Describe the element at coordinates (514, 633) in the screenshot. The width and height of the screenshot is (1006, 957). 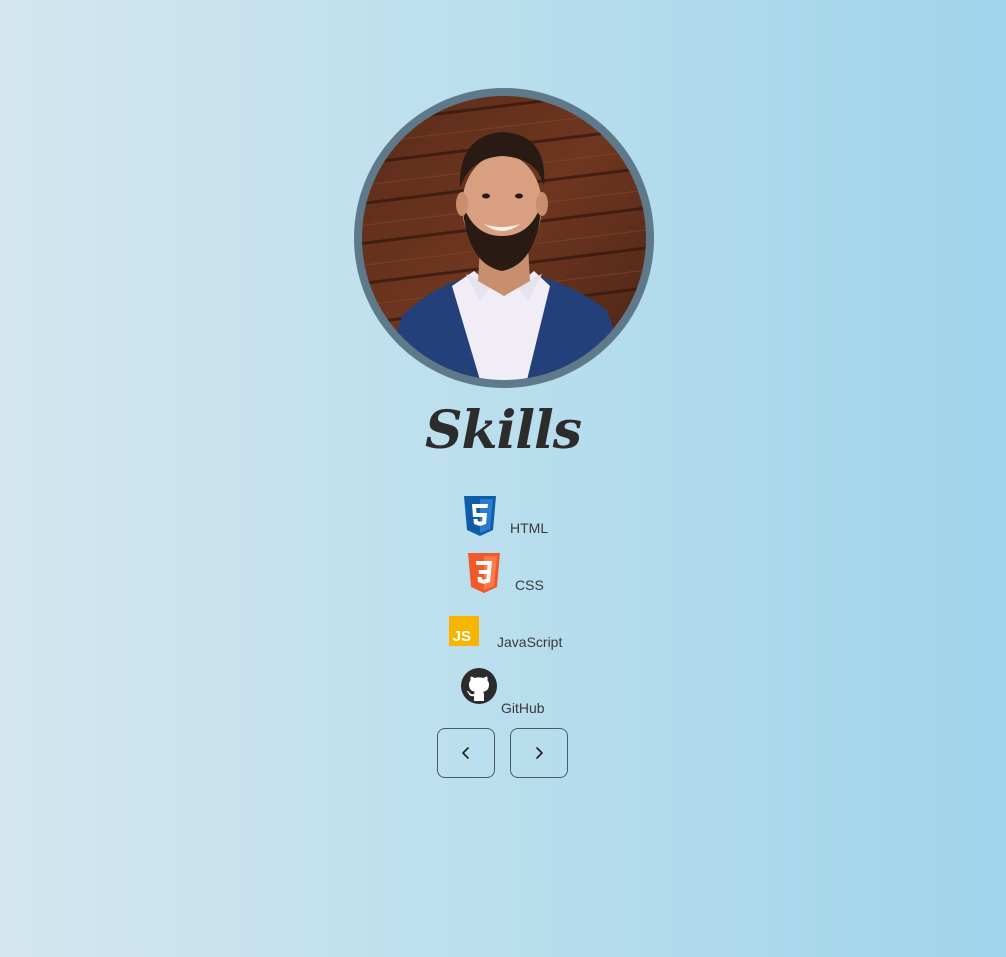
I see `skill-item-javascript: JS JavaScript` at that location.